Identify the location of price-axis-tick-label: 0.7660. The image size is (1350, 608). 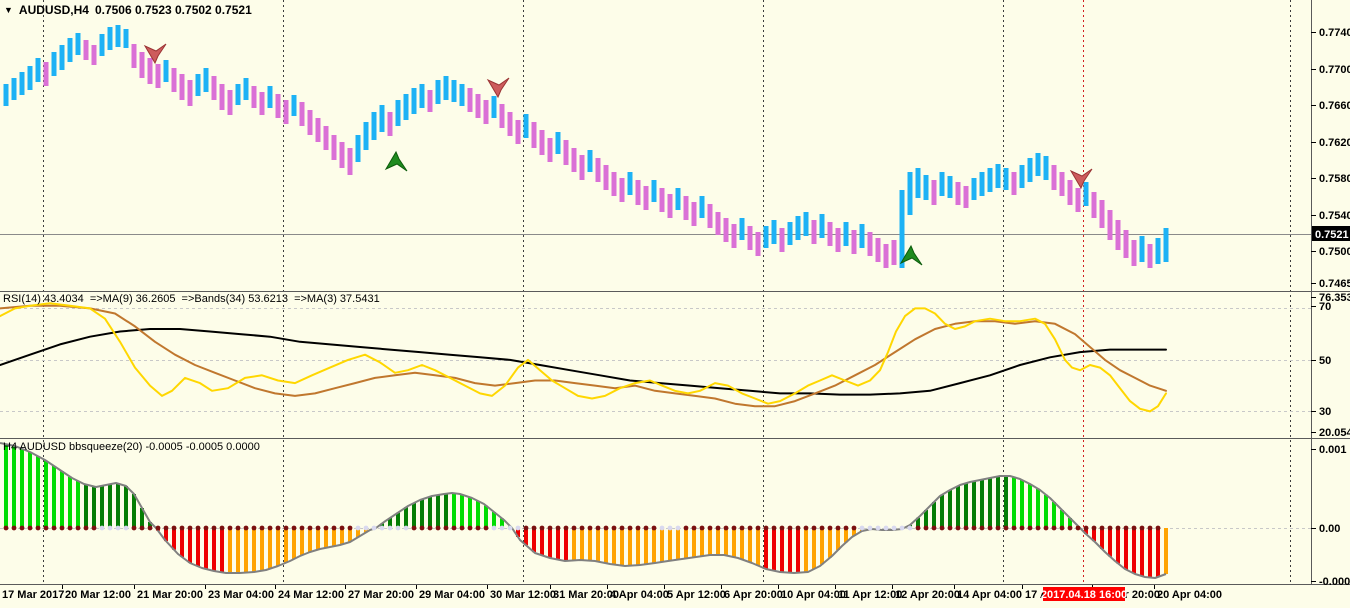
(1334, 106).